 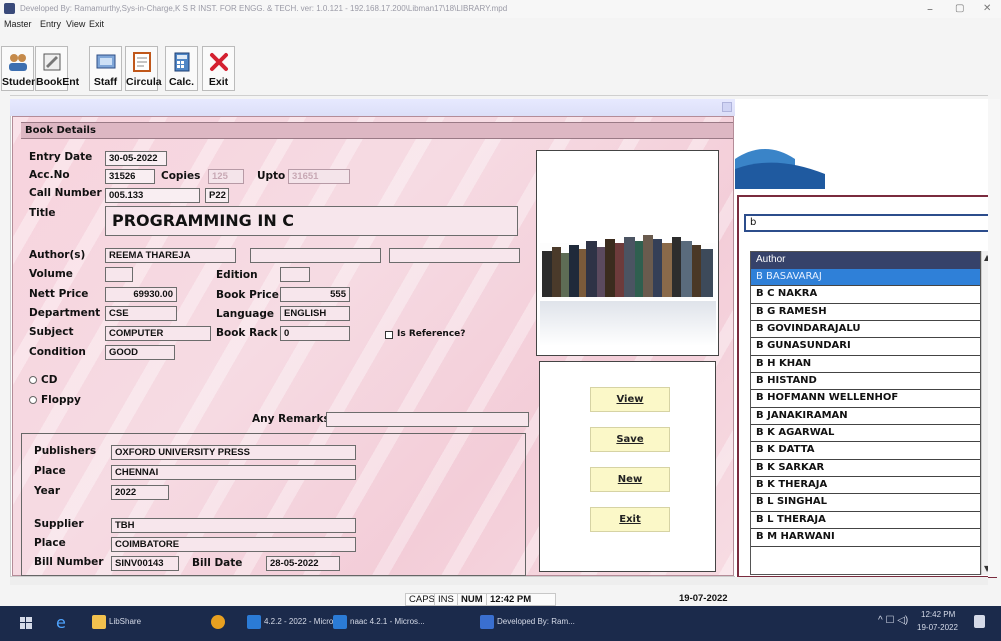 What do you see at coordinates (499, 581) in the screenshot?
I see `main-horizontal-scrollbar` at bounding box center [499, 581].